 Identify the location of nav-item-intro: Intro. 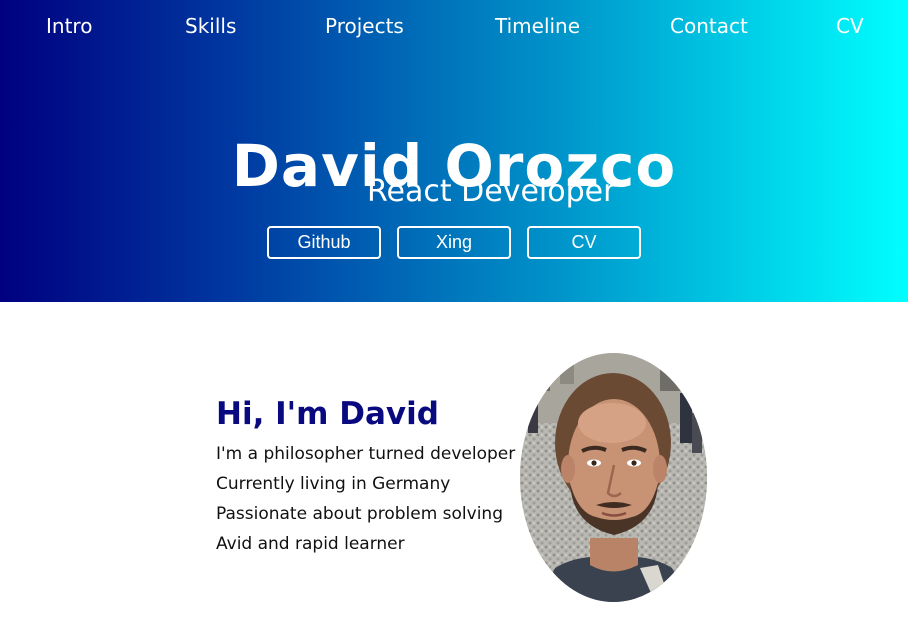
(69, 26).